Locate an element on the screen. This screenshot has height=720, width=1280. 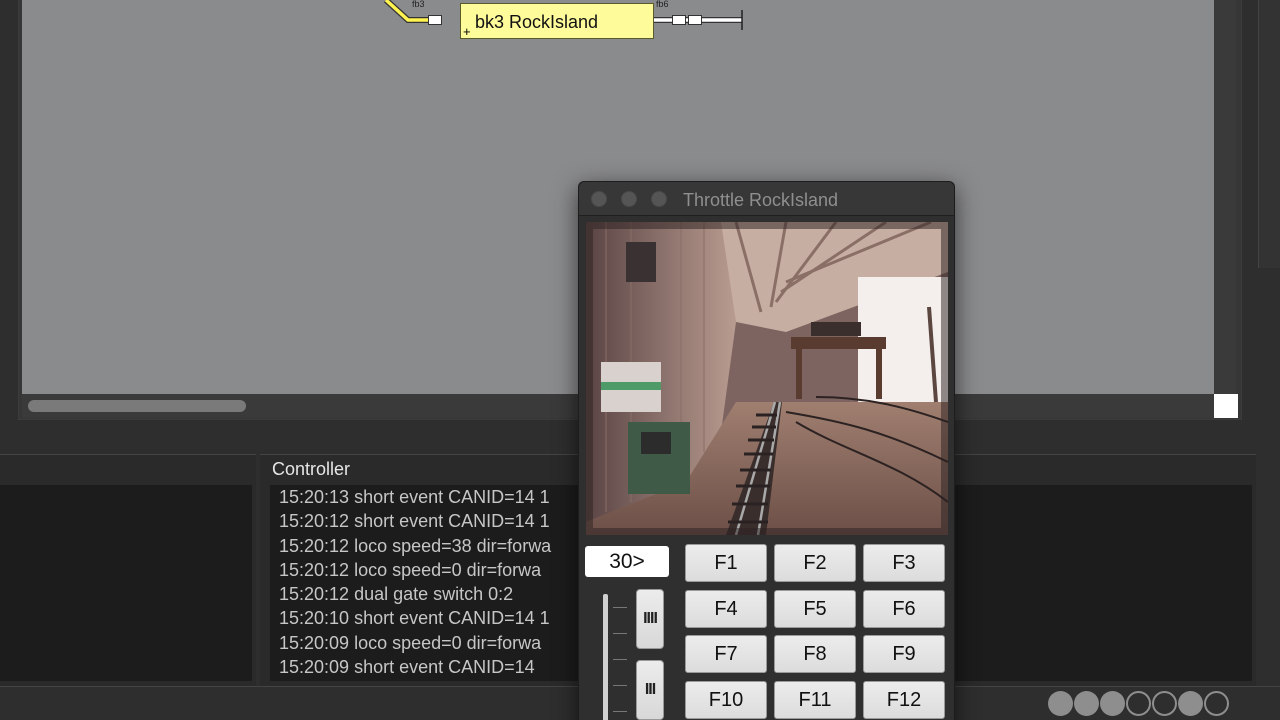
function-button-f11: F11 is located at coordinates (815, 699).